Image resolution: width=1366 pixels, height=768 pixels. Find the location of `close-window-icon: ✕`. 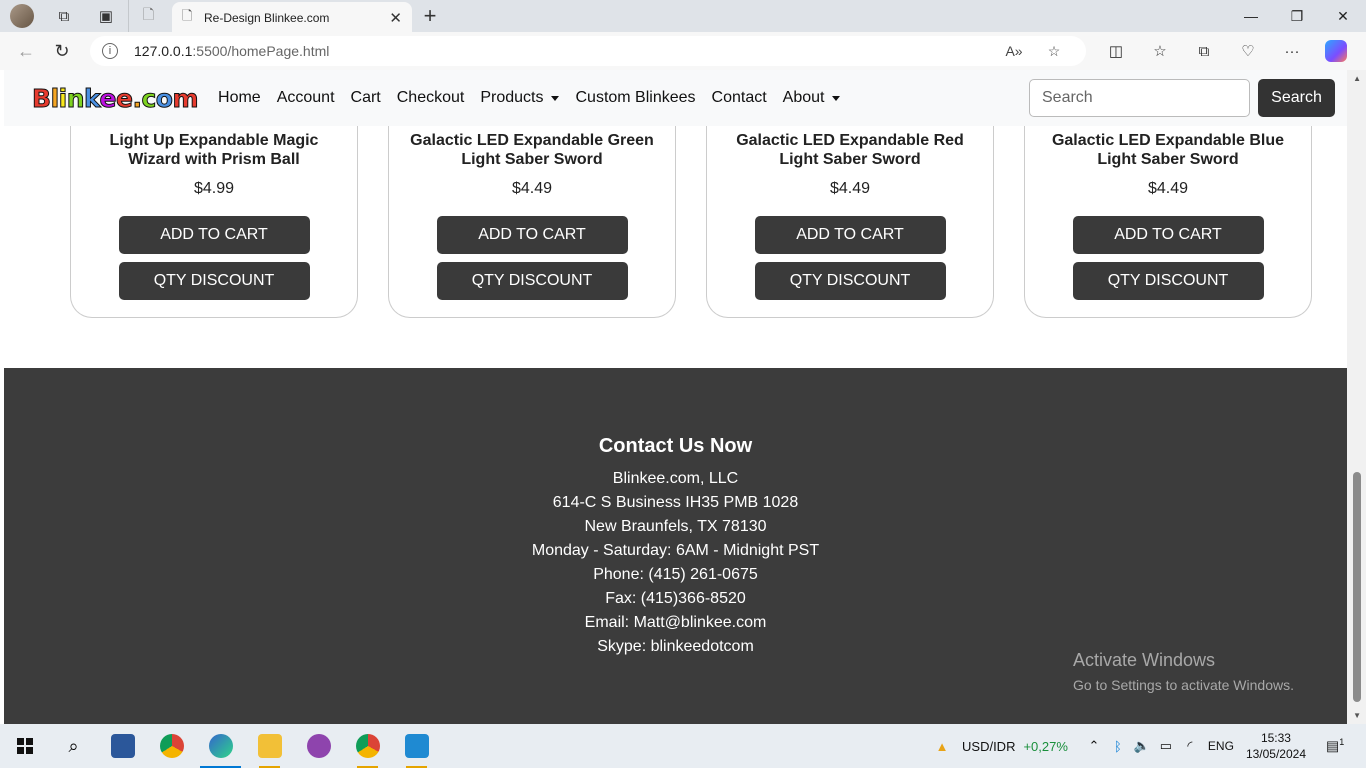

close-window-icon: ✕ is located at coordinates (1343, 16).